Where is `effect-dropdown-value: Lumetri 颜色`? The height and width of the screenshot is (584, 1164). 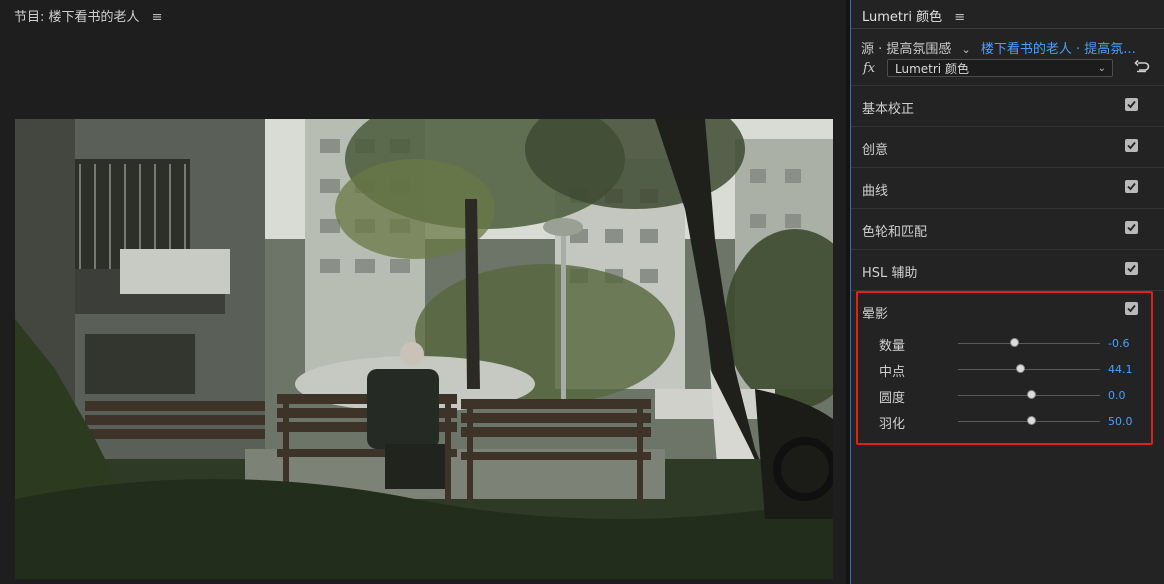
effect-dropdown-value: Lumetri 颜色 is located at coordinates (932, 69).